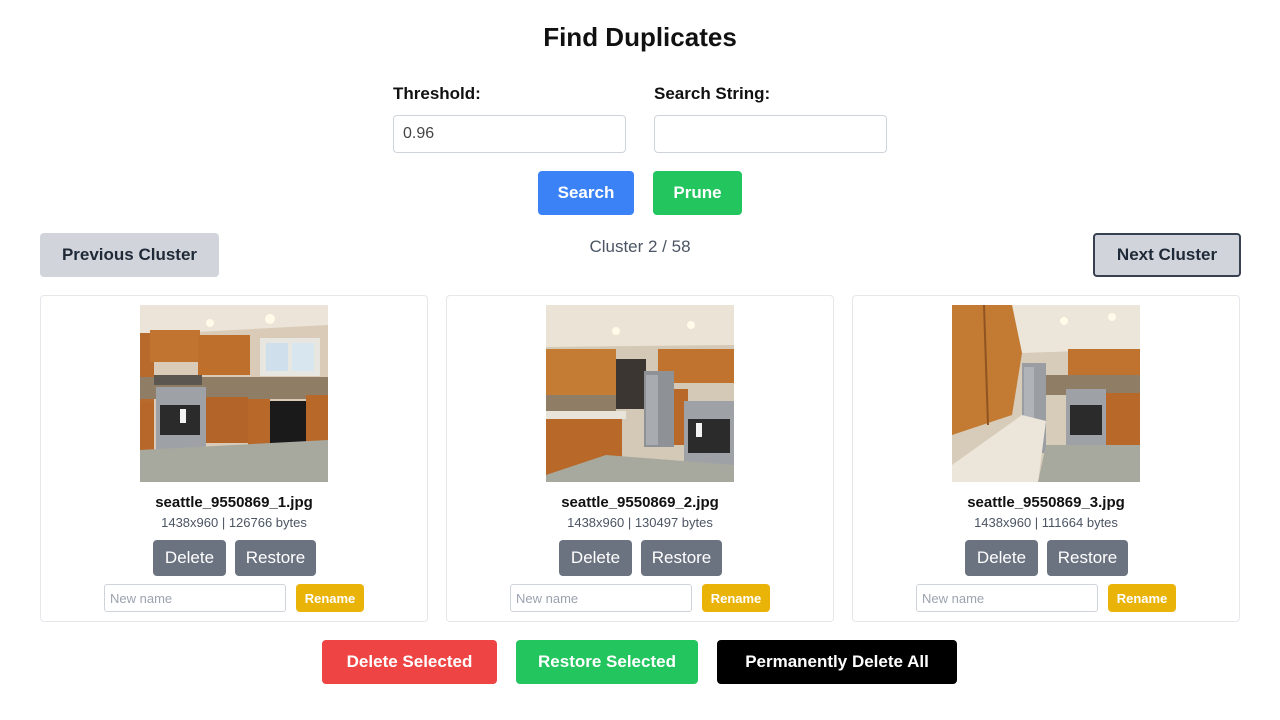  What do you see at coordinates (640, 502) in the screenshot?
I see `image-filename: seattle_9550869_2.jpg` at bounding box center [640, 502].